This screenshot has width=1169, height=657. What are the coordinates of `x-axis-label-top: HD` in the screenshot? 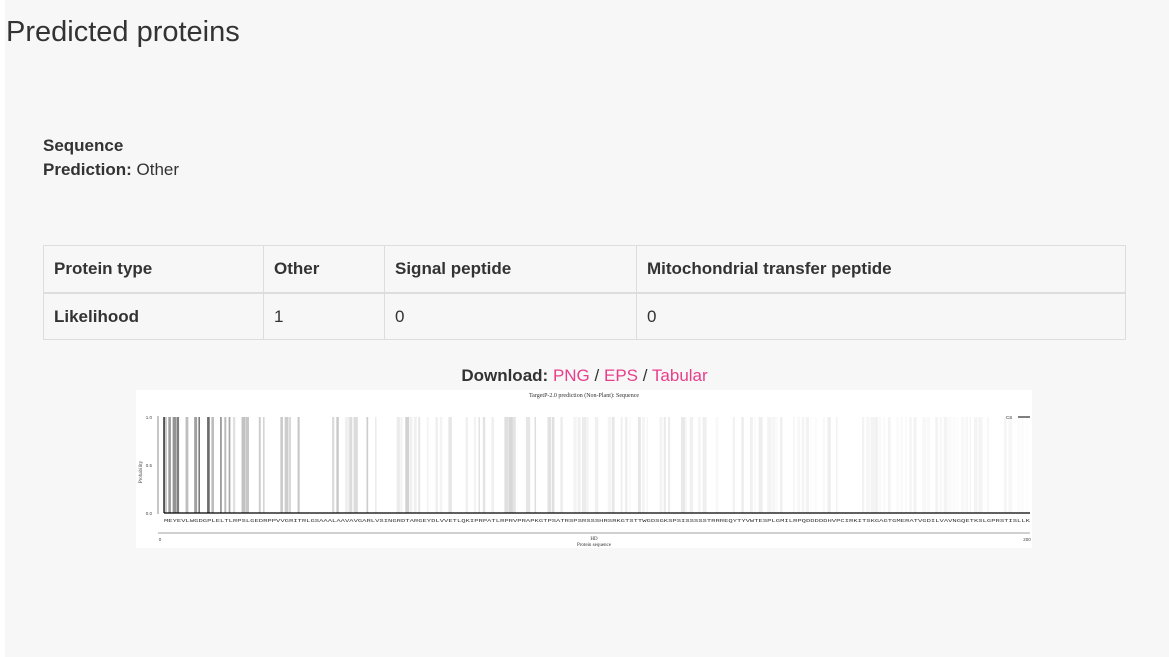 It's located at (594, 539).